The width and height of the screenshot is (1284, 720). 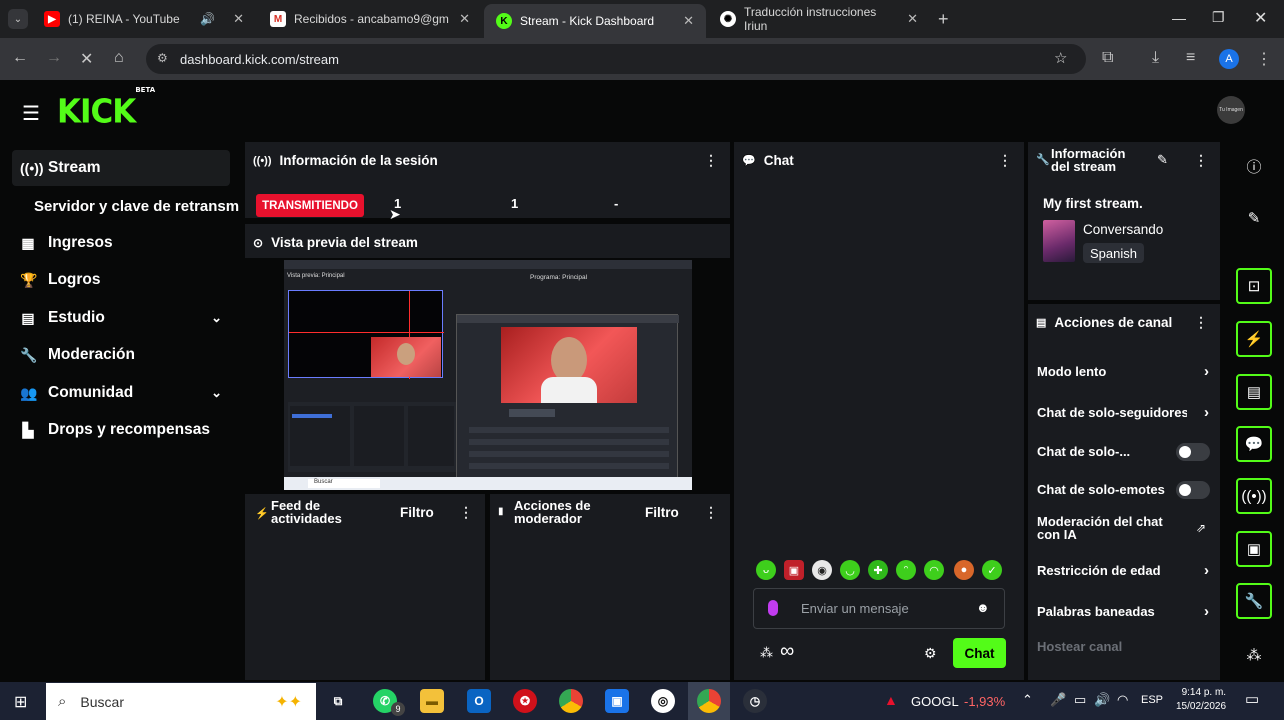 I want to click on emote-icon: ᴗ, so click(x=766, y=570).